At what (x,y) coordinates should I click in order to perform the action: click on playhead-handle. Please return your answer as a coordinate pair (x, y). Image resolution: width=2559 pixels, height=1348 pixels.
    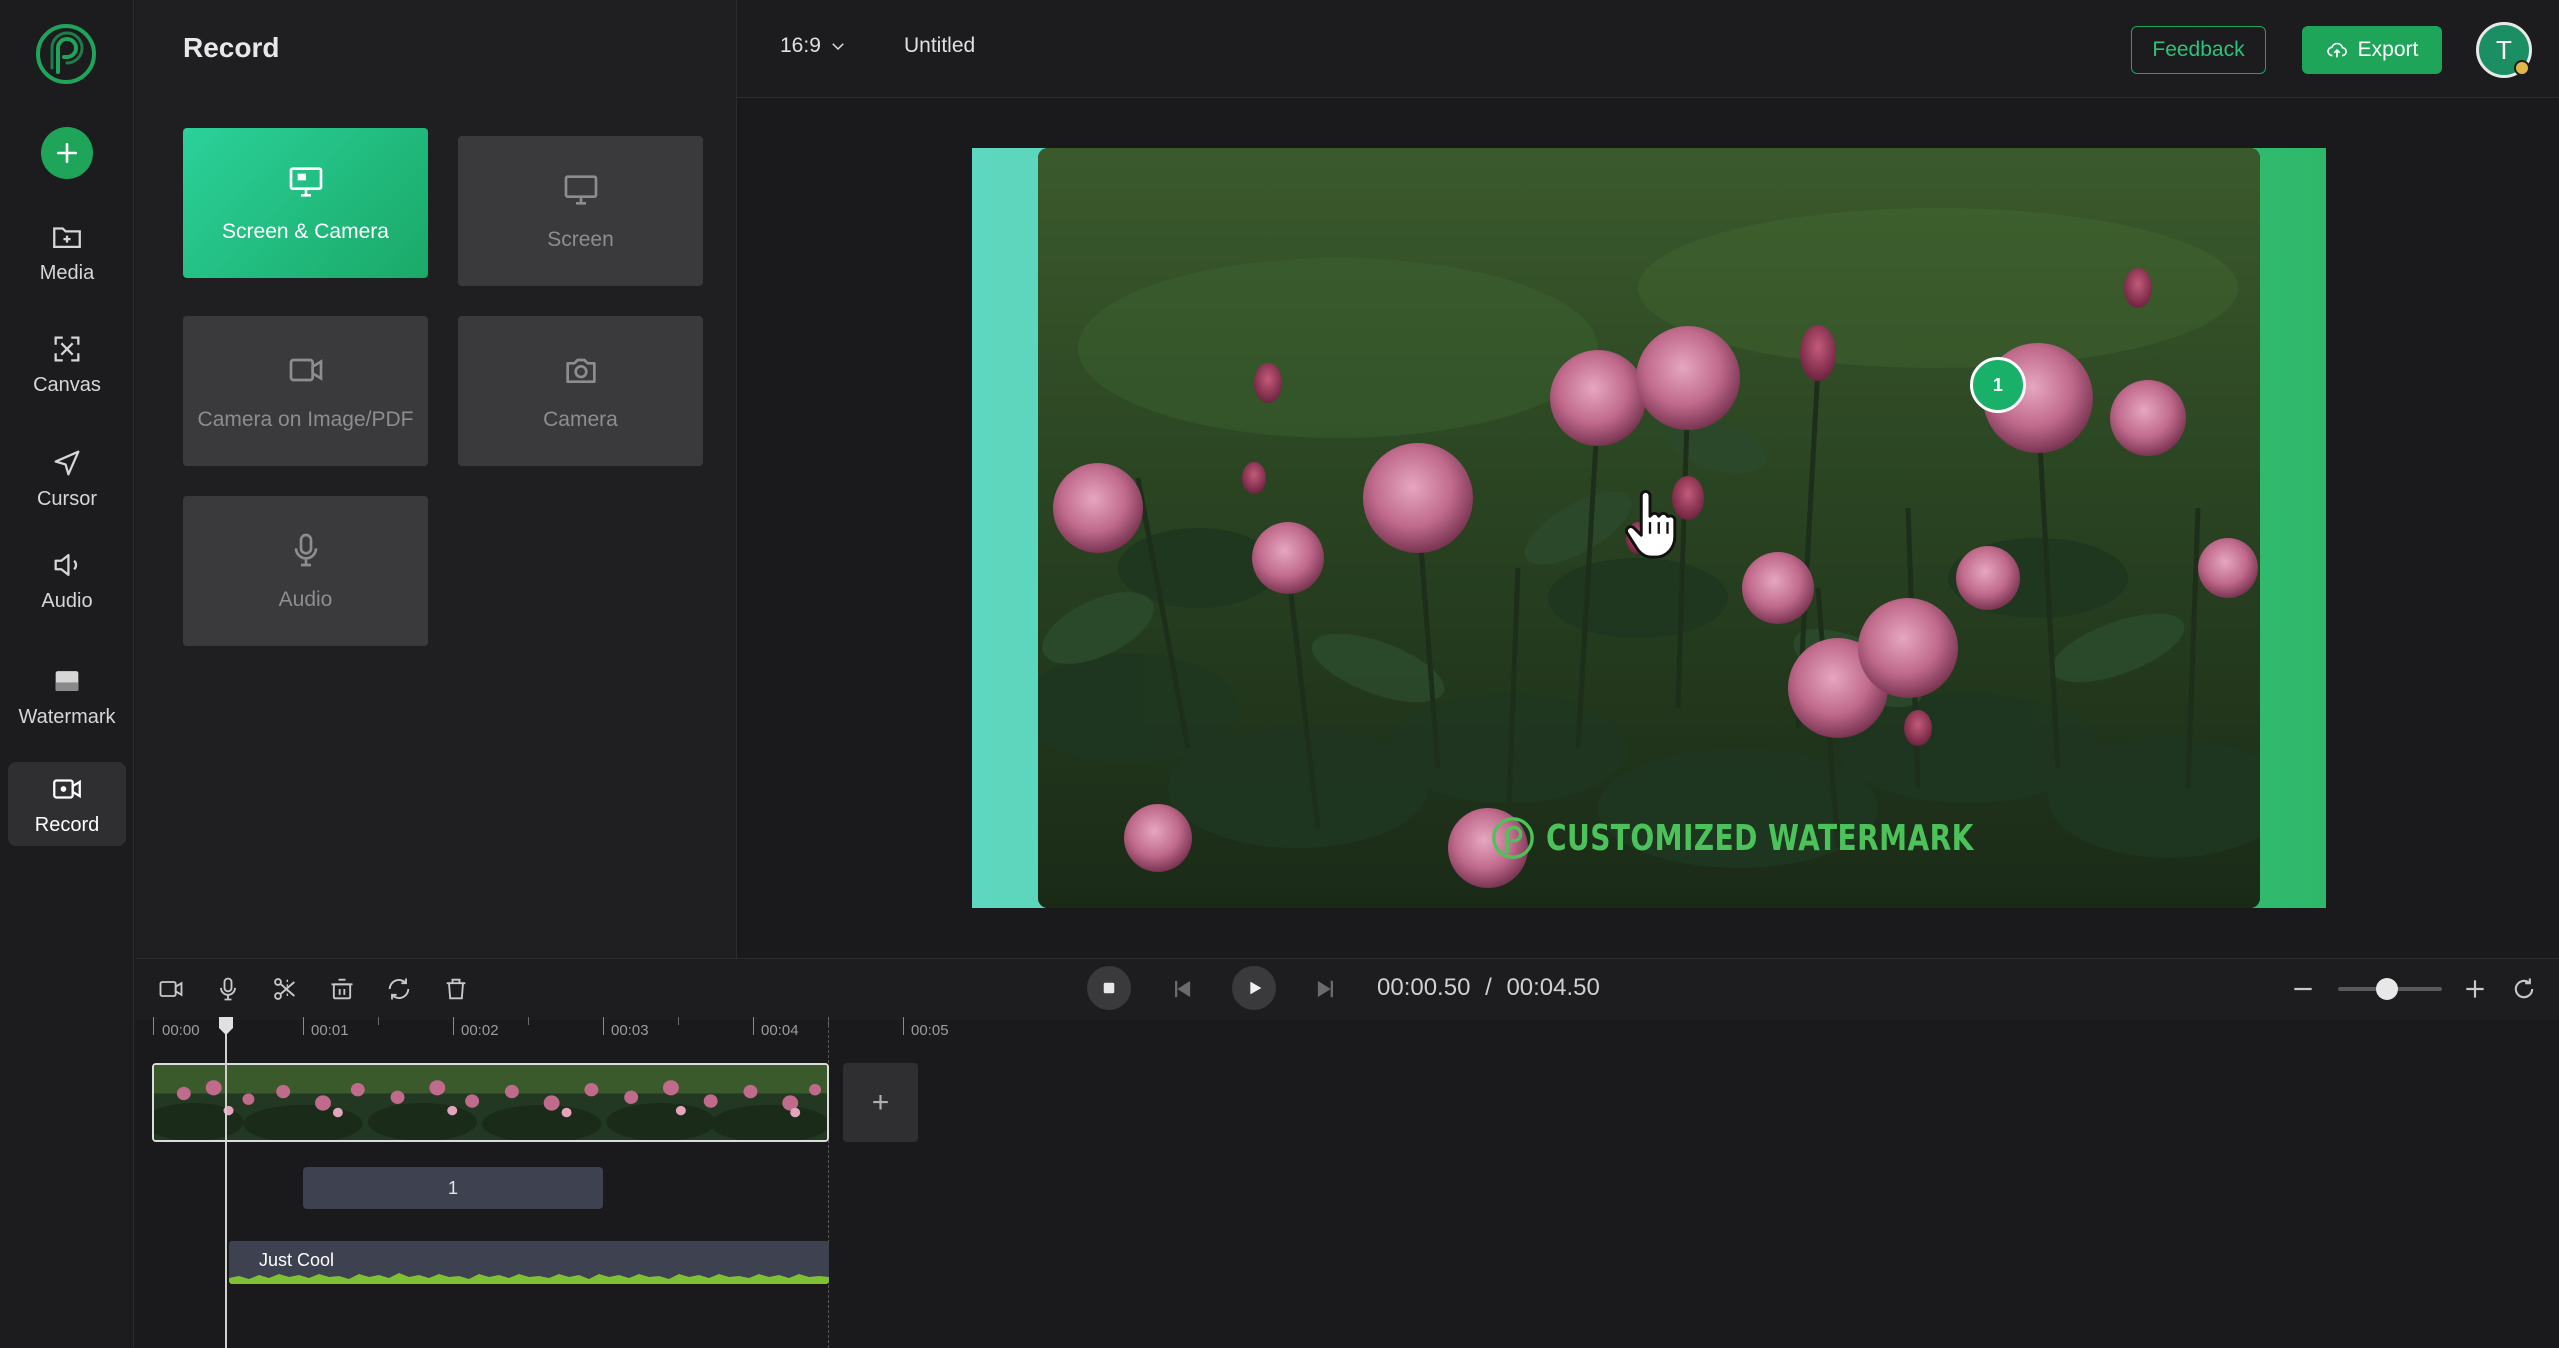
    Looking at the image, I should click on (226, 1026).